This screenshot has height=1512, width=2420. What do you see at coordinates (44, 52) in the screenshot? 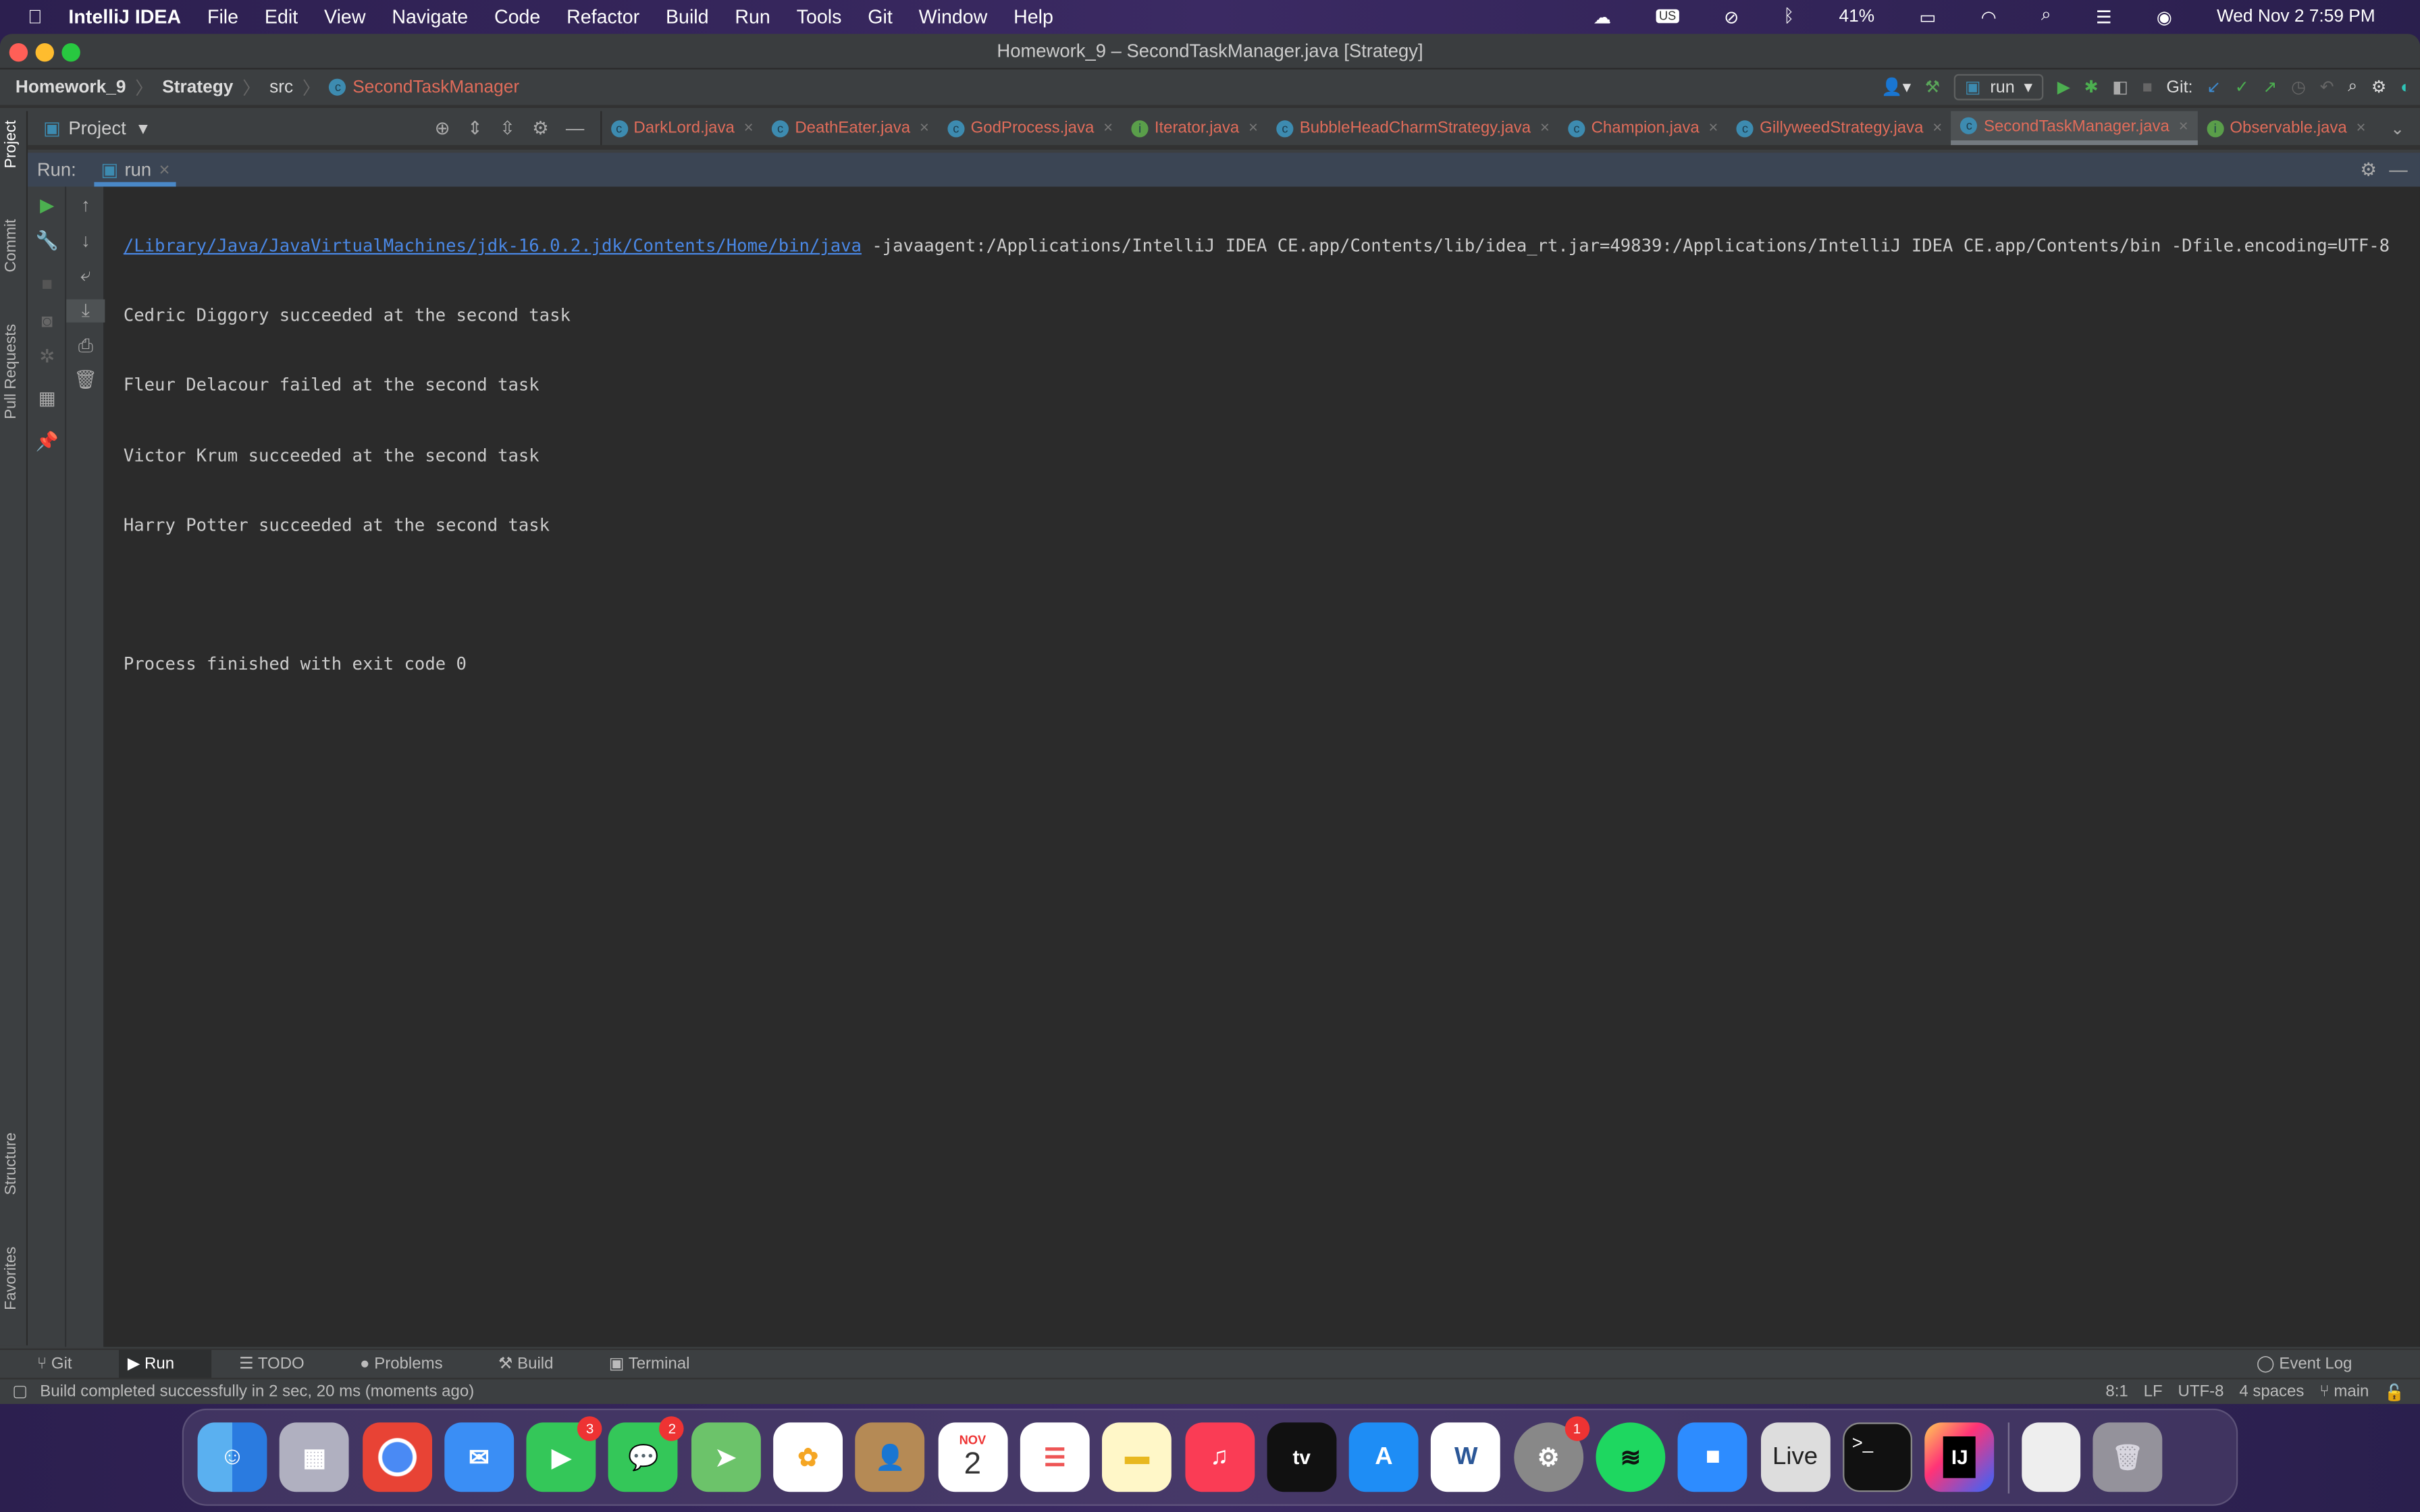
I see `minimize-window-button` at bounding box center [44, 52].